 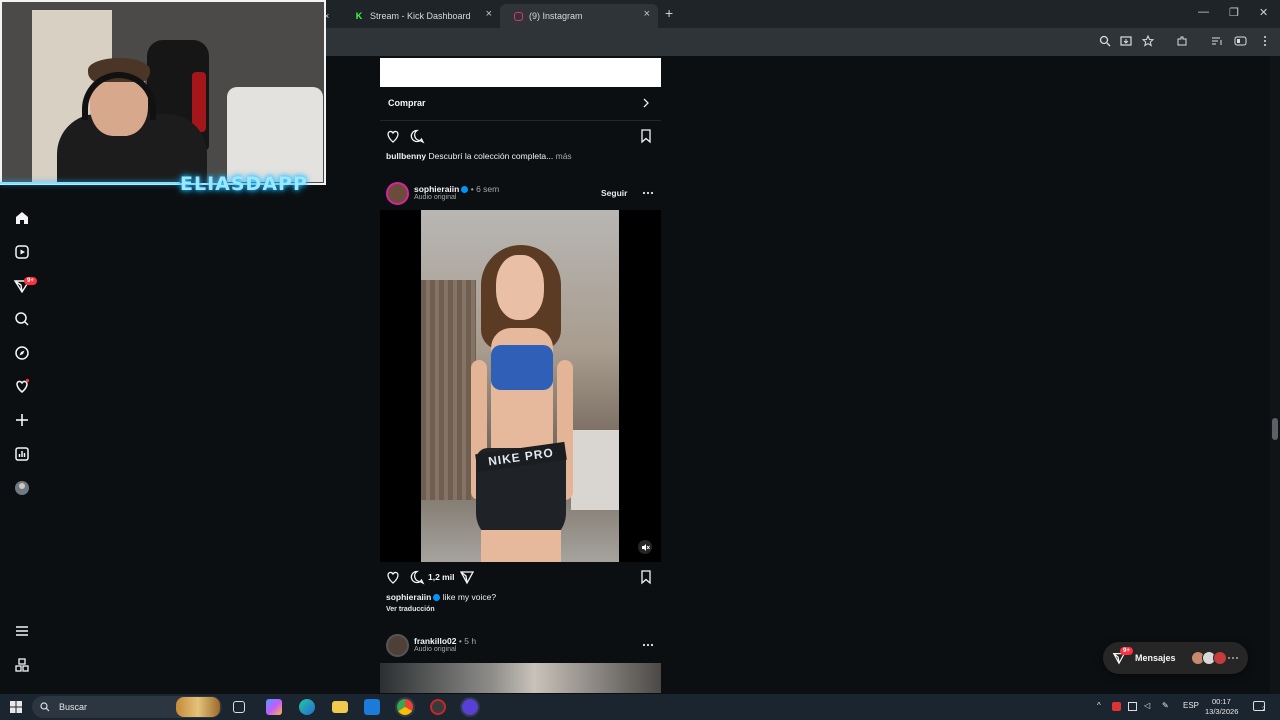 What do you see at coordinates (22, 454) in the screenshot?
I see `dashboard-icon` at bounding box center [22, 454].